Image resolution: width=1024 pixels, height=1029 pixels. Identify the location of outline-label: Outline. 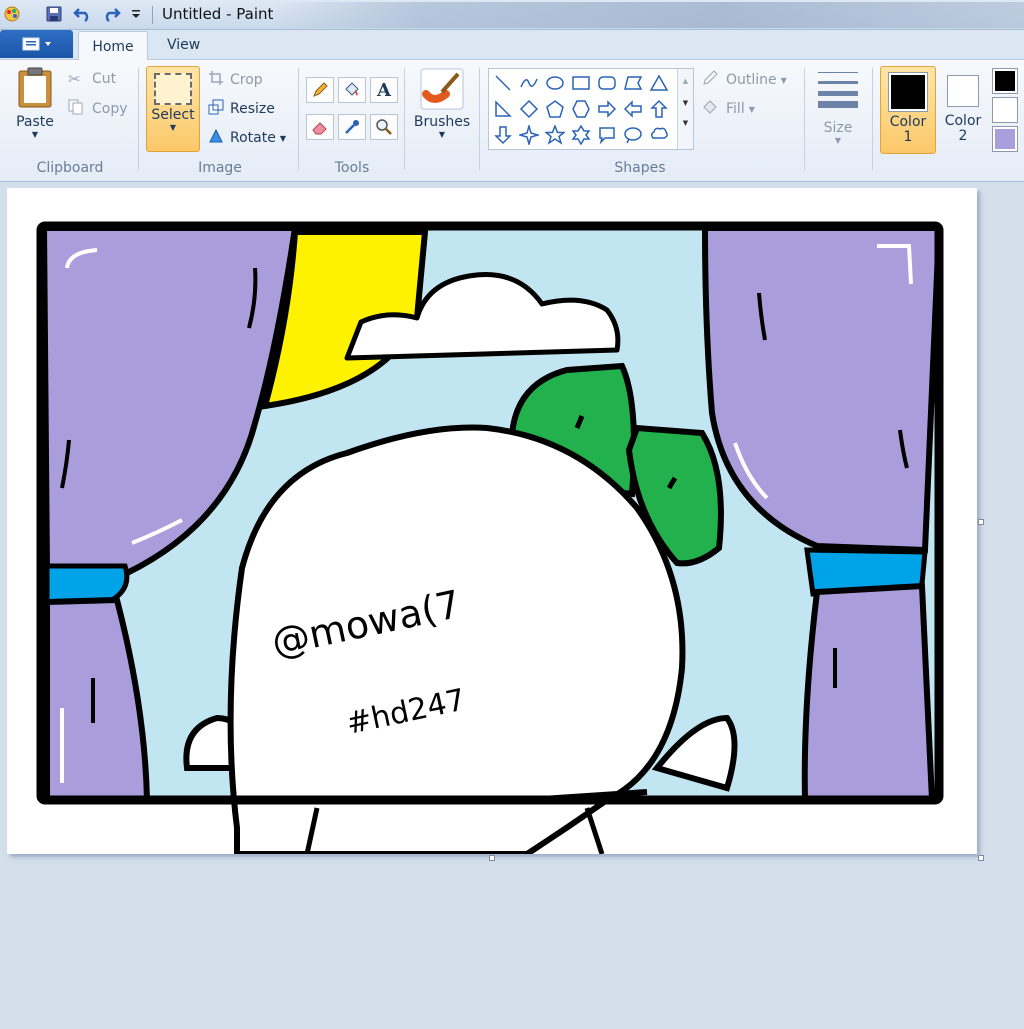
(751, 80).